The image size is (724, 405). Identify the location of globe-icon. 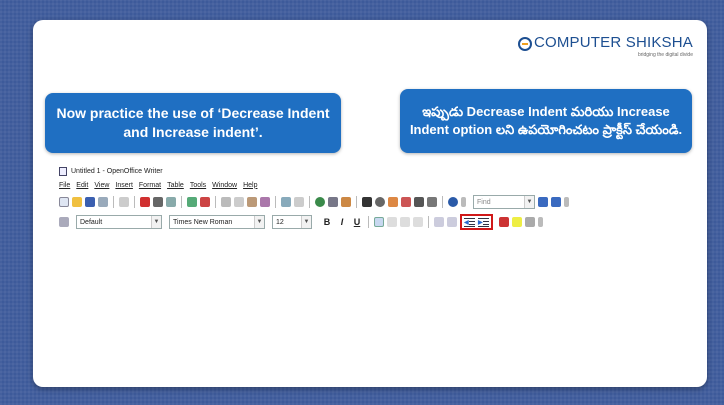
(524, 43).